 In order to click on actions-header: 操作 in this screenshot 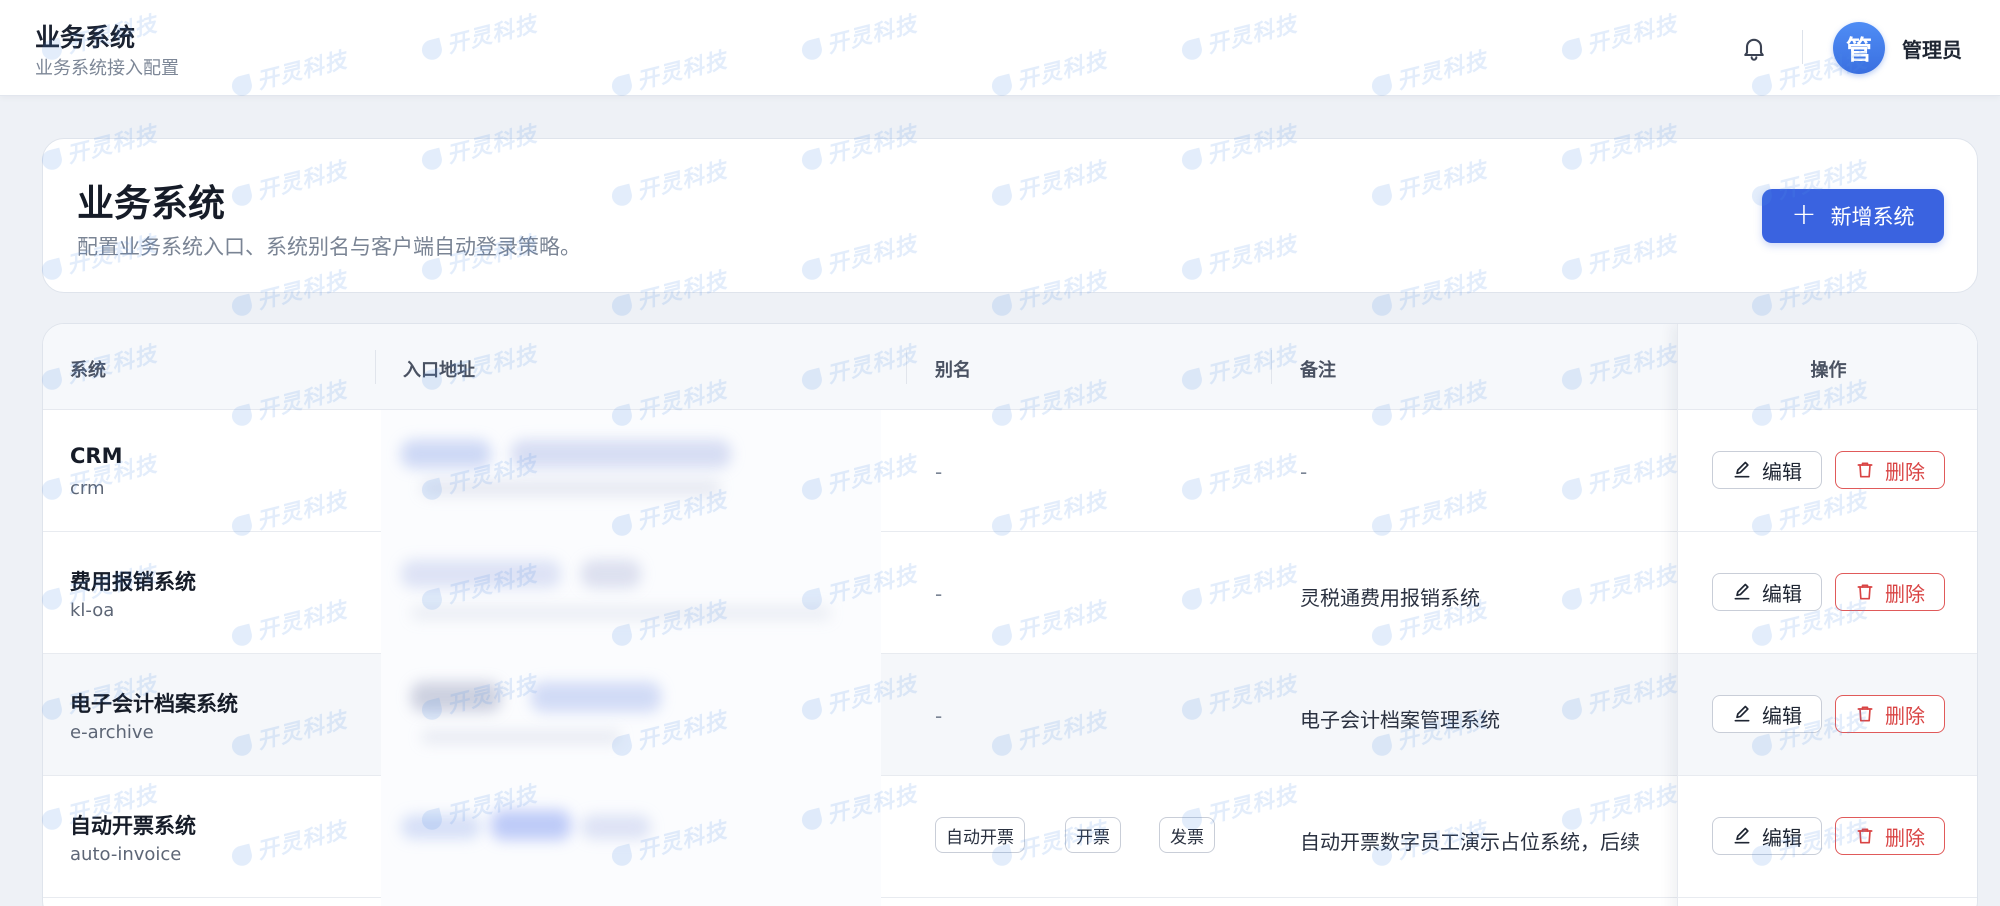, I will do `click(1827, 367)`.